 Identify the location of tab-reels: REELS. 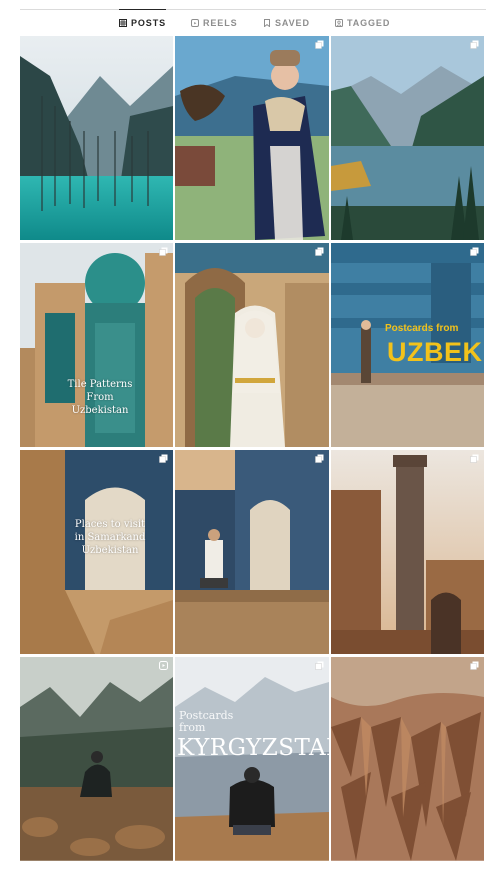
(214, 23).